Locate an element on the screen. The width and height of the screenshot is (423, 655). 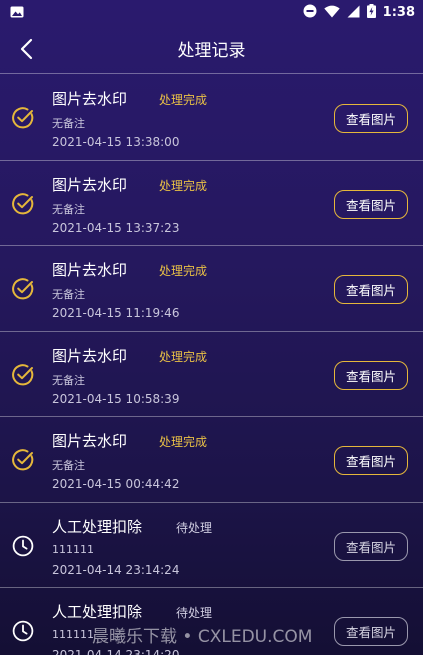
record-timestamp: 2021-04-15 13:37:23 is located at coordinates (116, 227).